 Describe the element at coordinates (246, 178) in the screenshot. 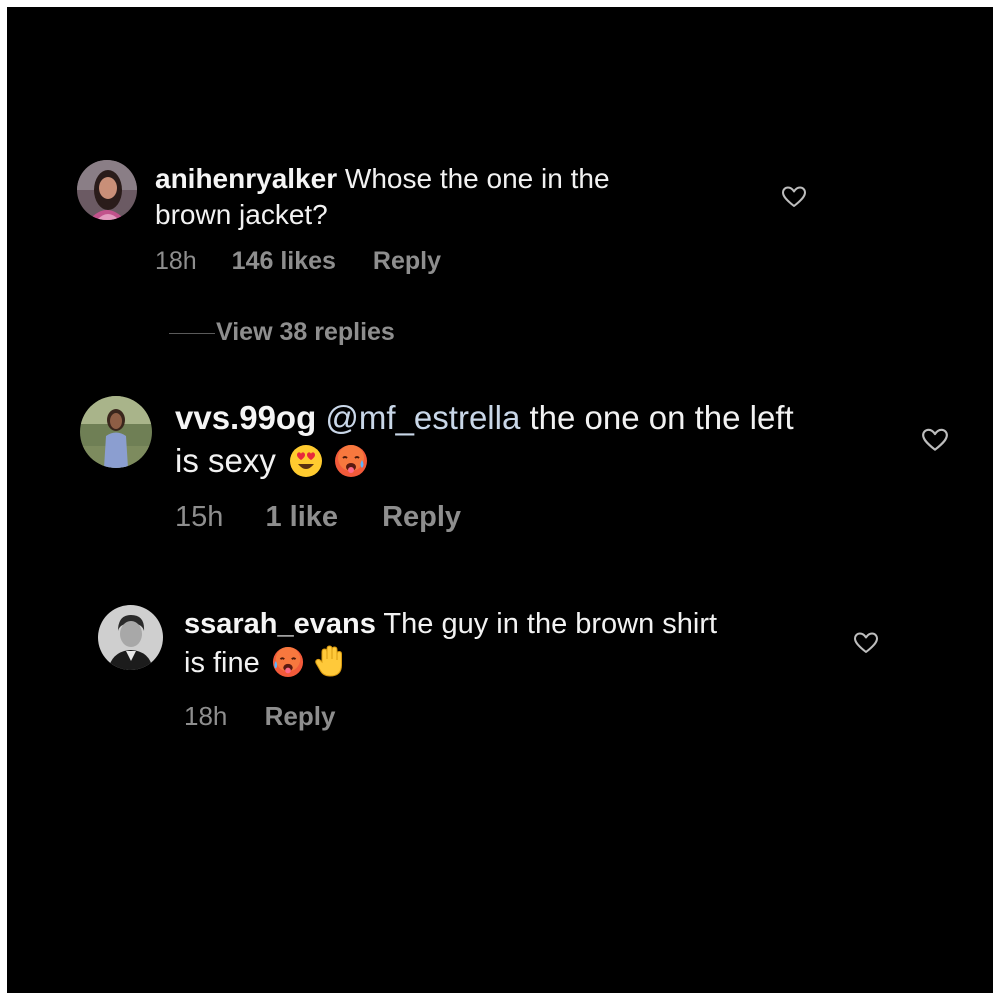

I see `username: anihenryalker` at that location.